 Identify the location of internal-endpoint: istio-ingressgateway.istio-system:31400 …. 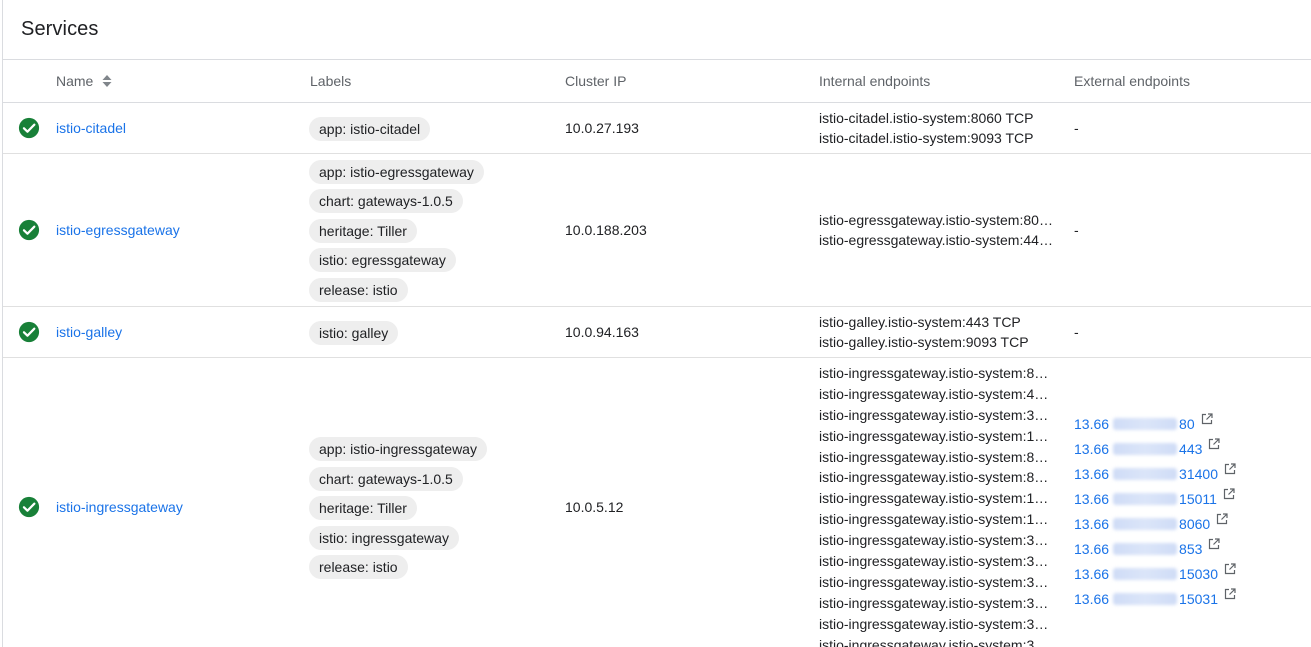
(937, 414).